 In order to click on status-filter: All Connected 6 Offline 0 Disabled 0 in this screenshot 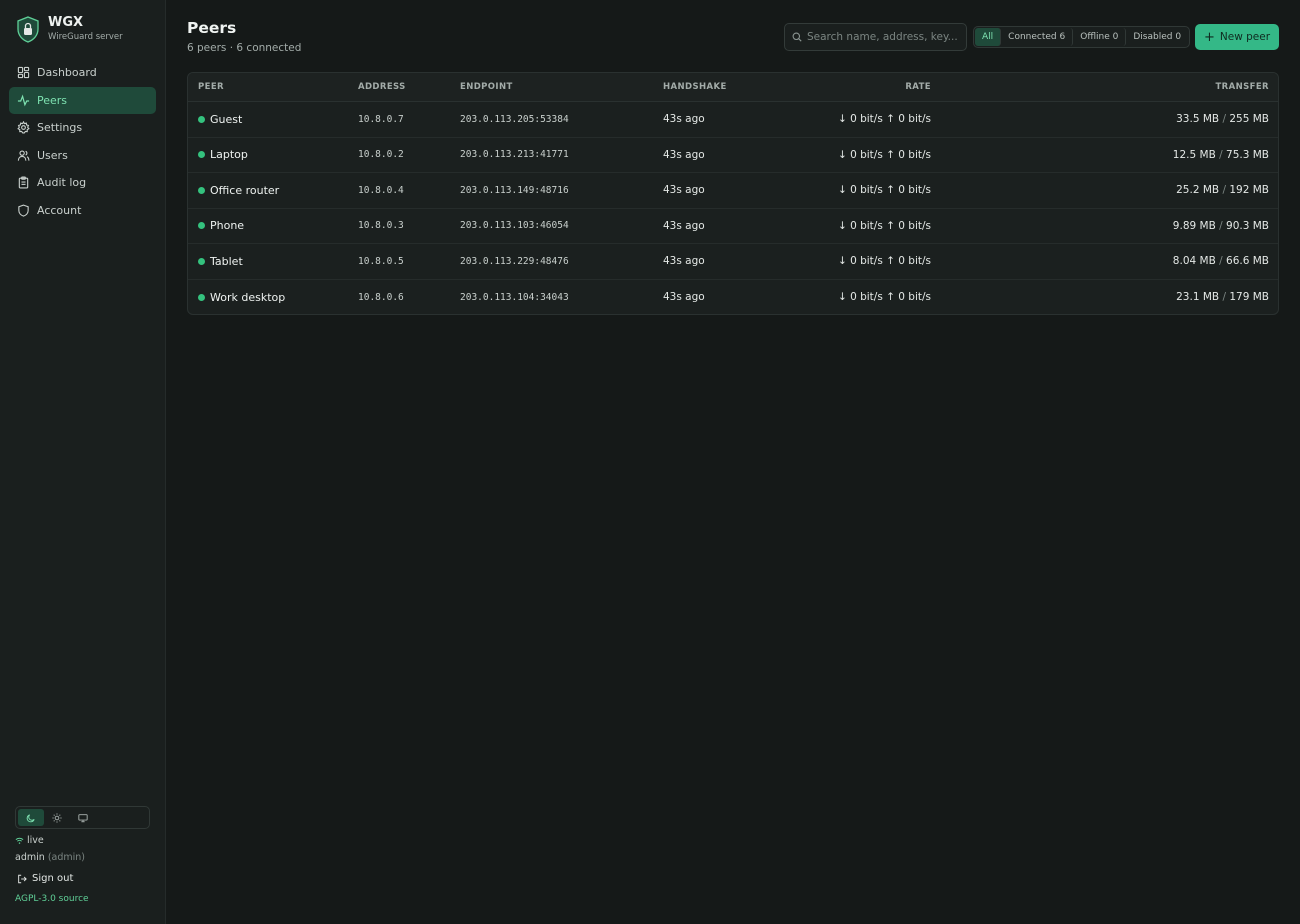, I will do `click(1082, 37)`.